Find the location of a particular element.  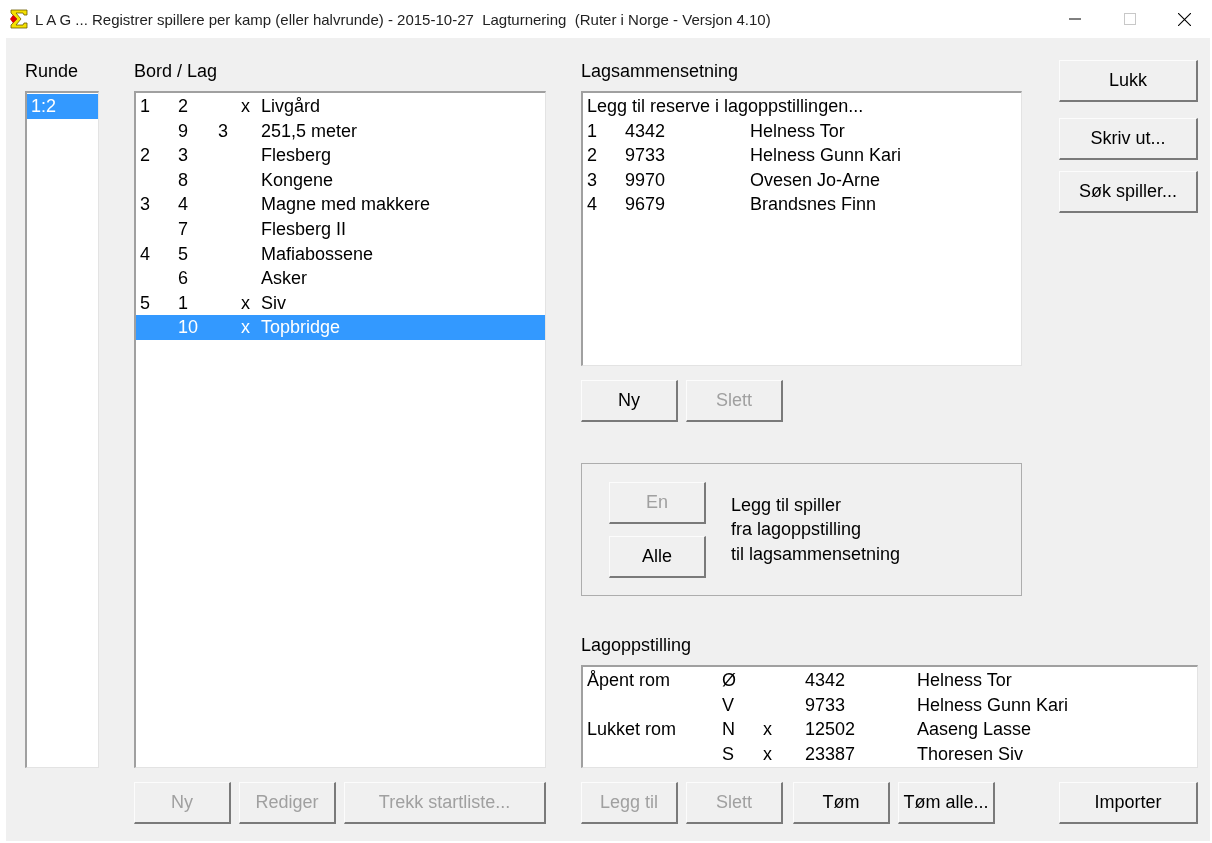

lineup-row: V 9733 Helness Gunn Kari is located at coordinates (890, 705).